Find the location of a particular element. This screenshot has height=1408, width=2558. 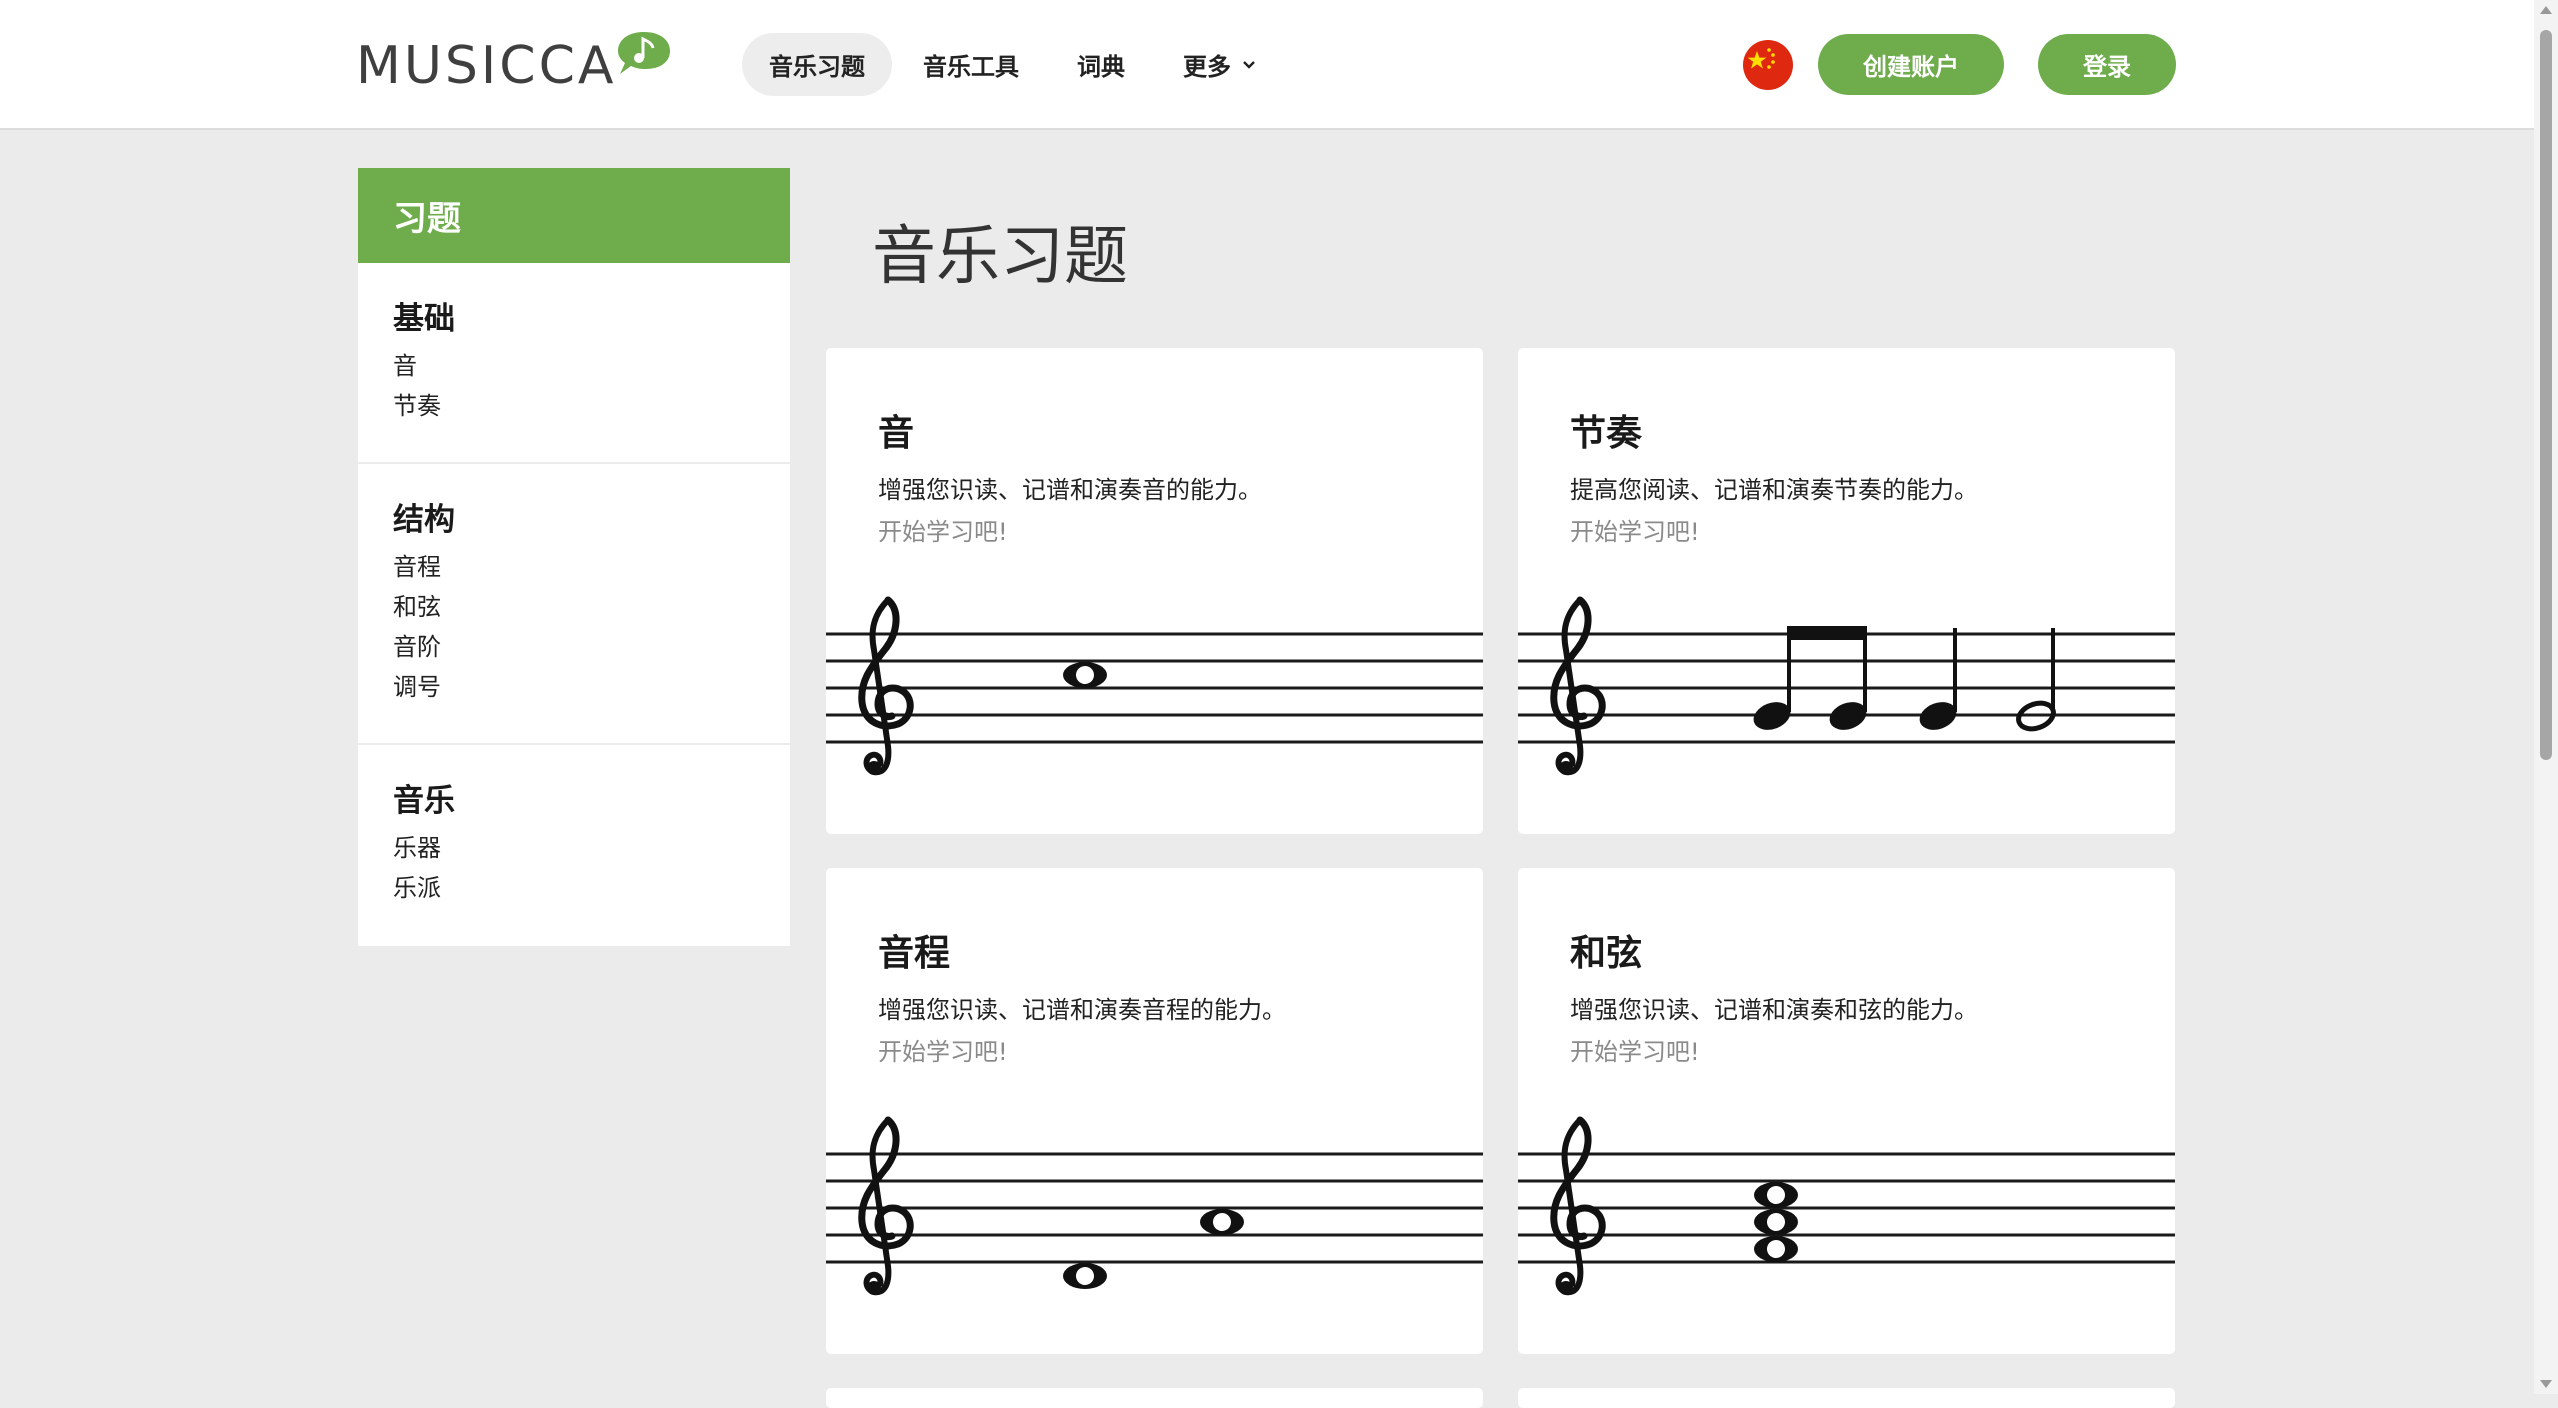

interval-staff-icon is located at coordinates (1154, 1223).